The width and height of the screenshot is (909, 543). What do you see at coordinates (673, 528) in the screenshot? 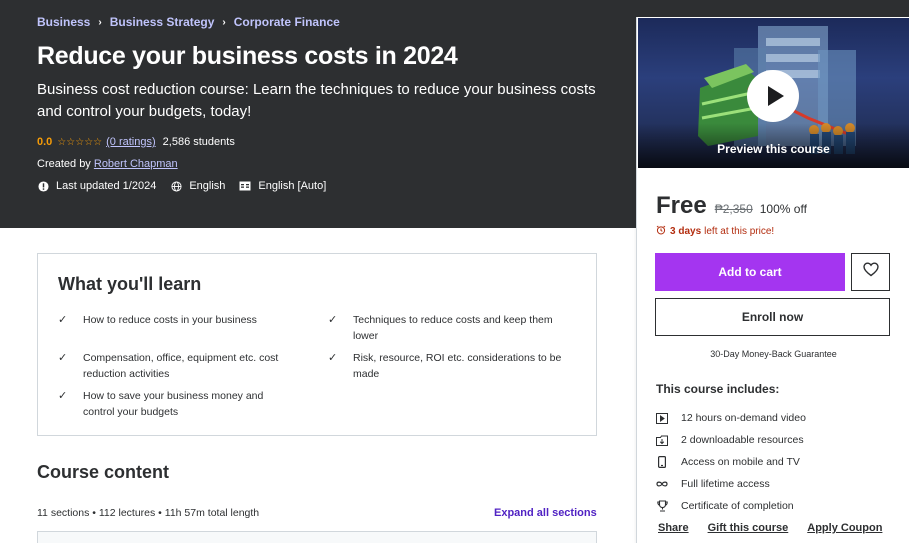
I see `share-link: Share` at bounding box center [673, 528].